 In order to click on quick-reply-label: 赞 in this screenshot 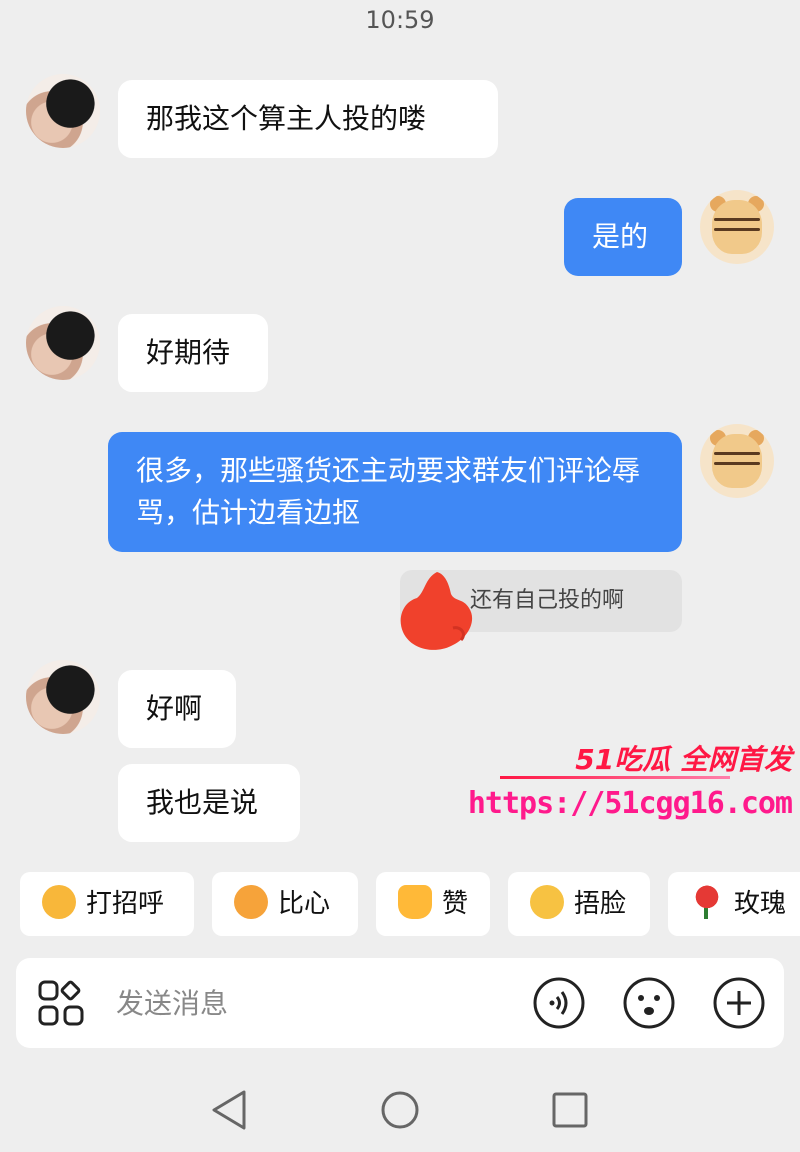, I will do `click(455, 904)`.